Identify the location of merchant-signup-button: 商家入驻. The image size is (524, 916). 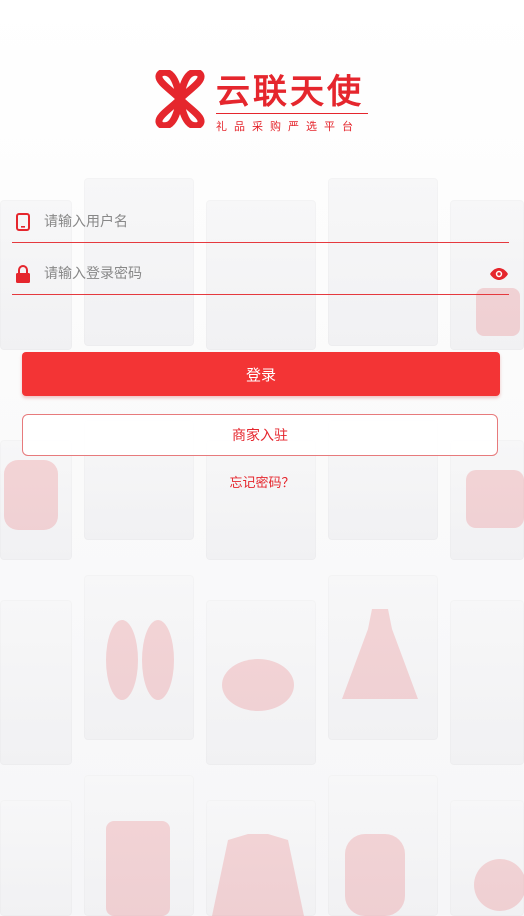
(260, 435).